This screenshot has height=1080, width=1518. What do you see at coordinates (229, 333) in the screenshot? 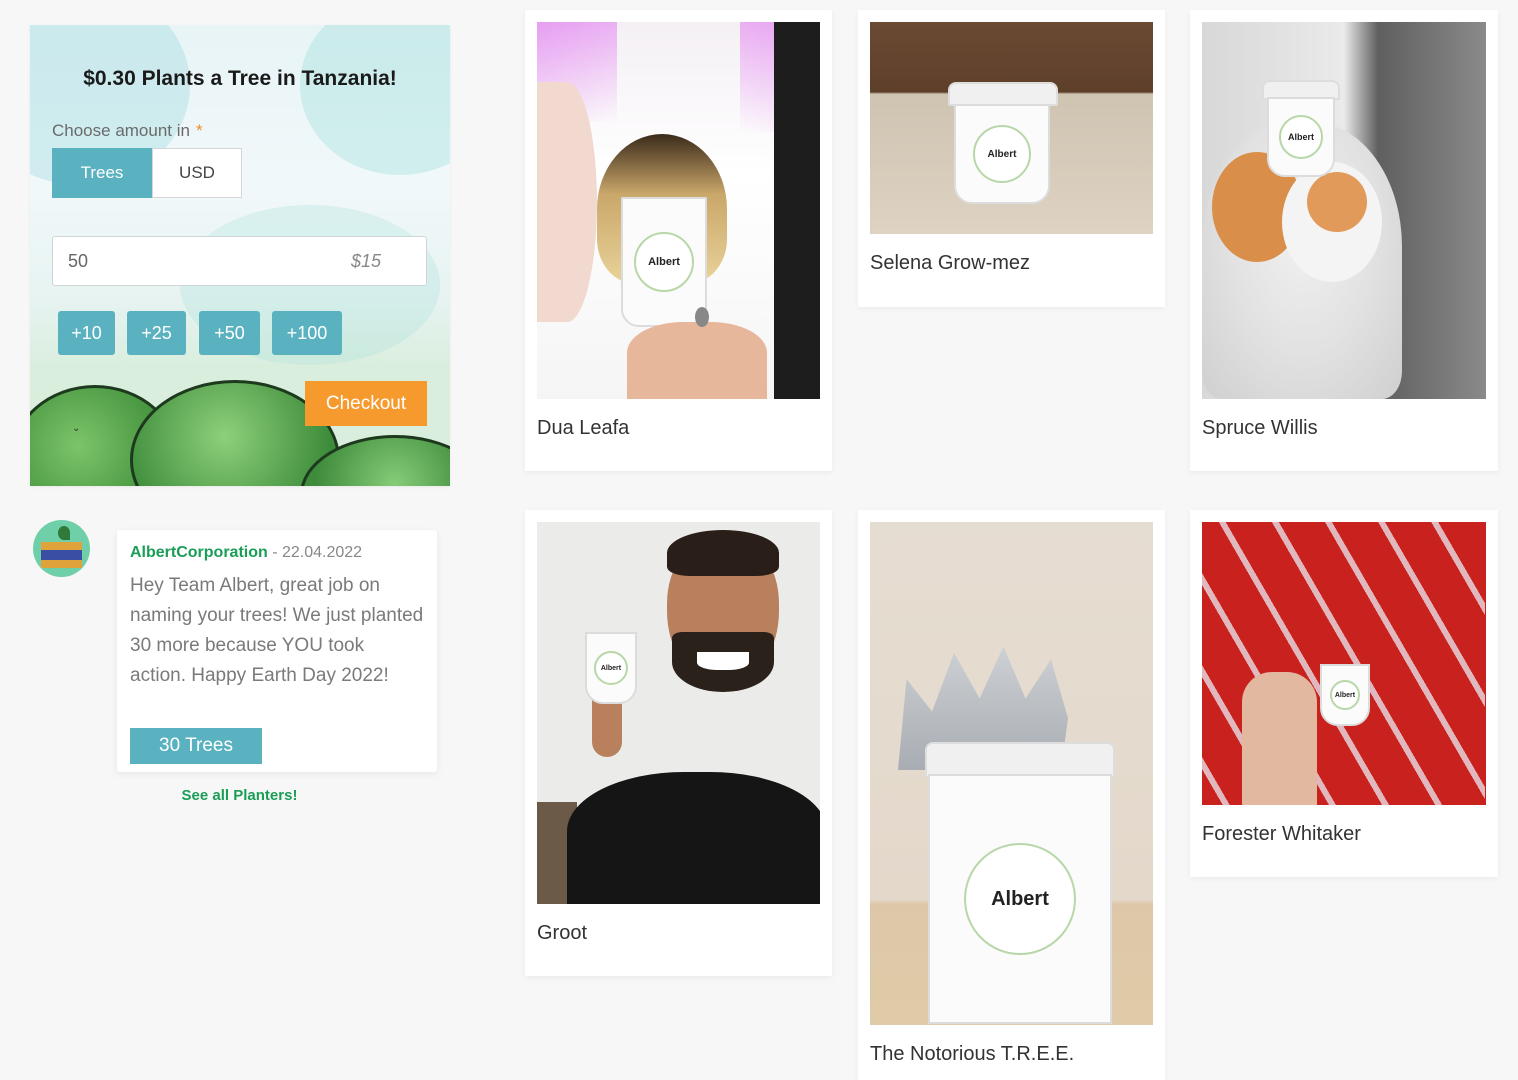
I see `add-50-button: +50` at bounding box center [229, 333].